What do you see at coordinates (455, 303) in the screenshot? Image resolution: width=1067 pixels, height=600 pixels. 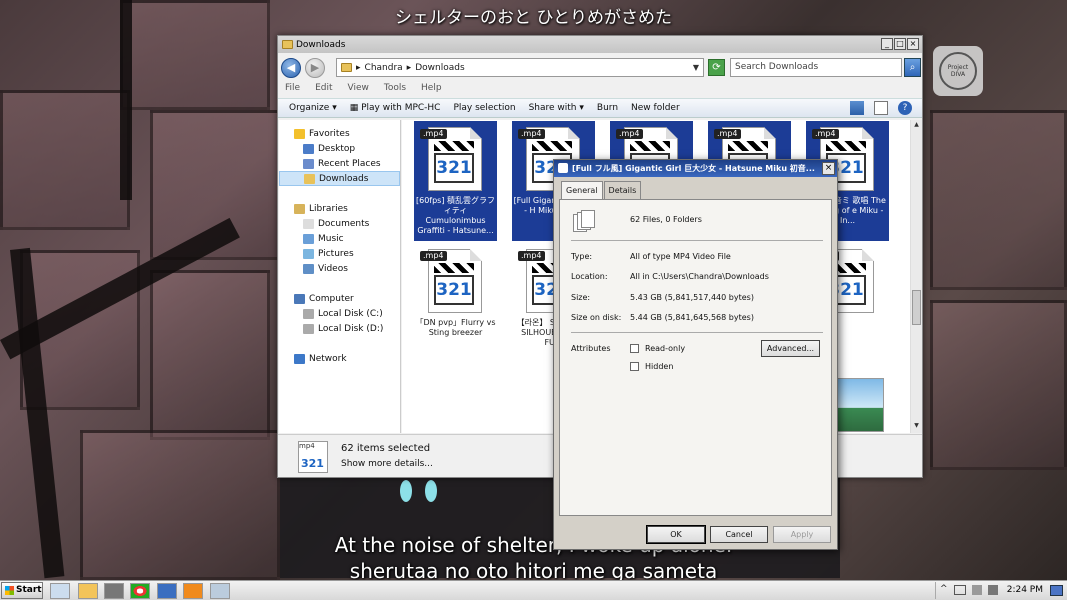 I see `file-item: .mp4 321 「DN pvp」Flurry vs Sting breezer` at bounding box center [455, 303].